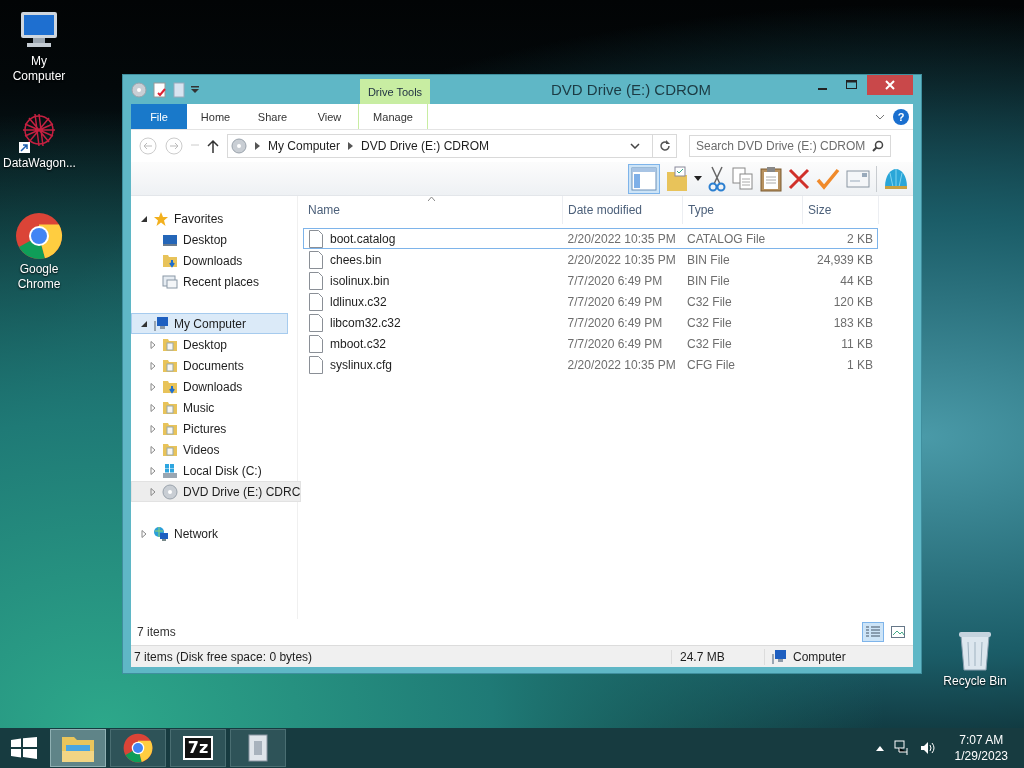 Image resolution: width=1024 pixels, height=768 pixels. I want to click on close-icon, so click(890, 85).